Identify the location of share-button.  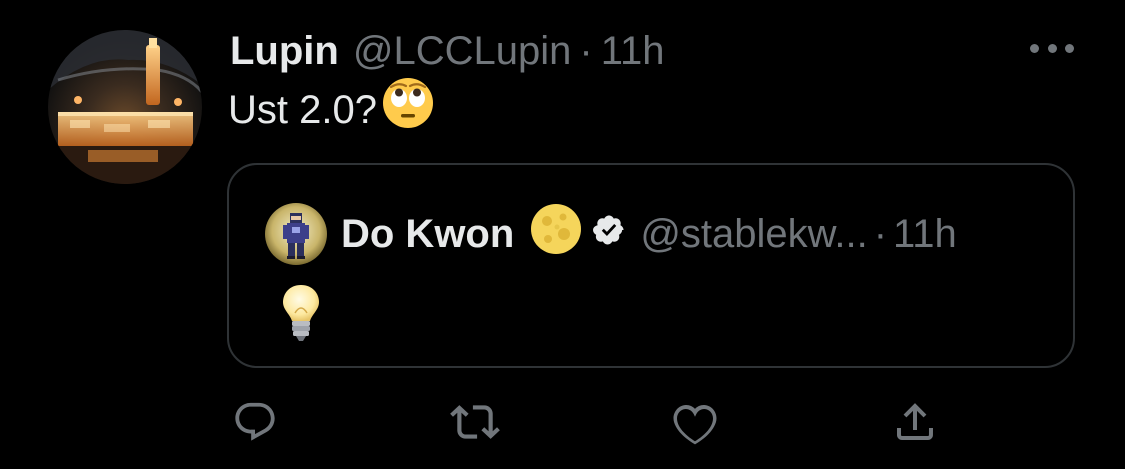
(915, 422).